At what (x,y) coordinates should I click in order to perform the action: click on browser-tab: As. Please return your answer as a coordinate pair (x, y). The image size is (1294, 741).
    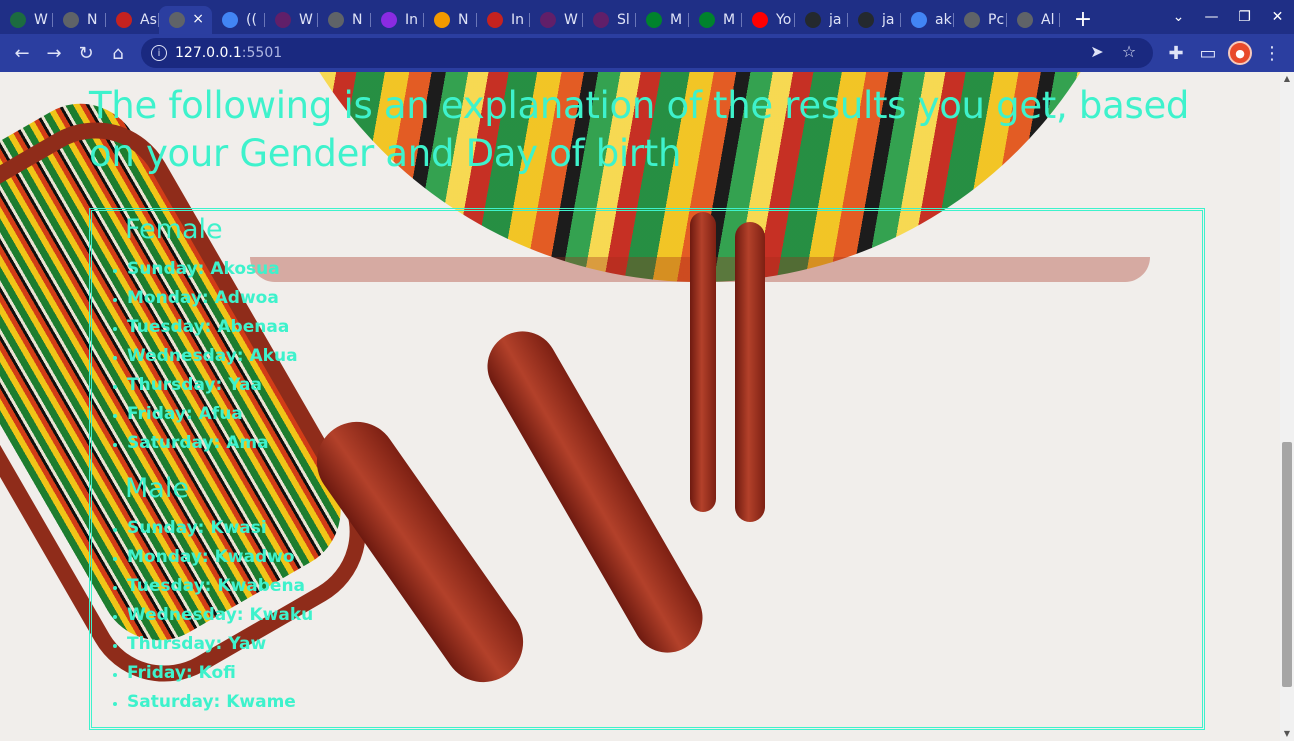
    Looking at the image, I should click on (132, 20).